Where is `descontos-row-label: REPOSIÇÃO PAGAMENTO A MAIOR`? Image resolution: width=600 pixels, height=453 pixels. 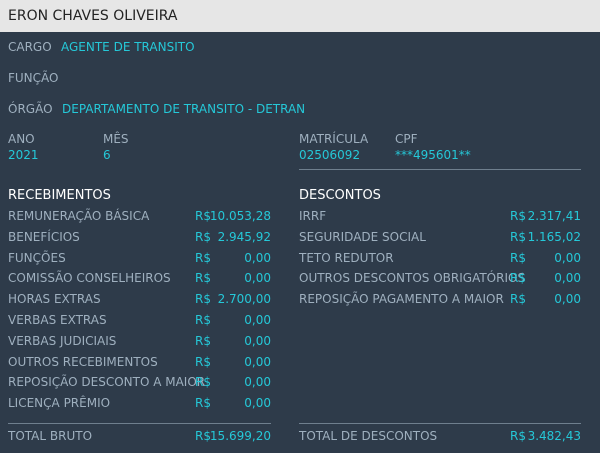 descontos-row-label: REPOSIÇÃO PAGAMENTO A MAIOR is located at coordinates (401, 299).